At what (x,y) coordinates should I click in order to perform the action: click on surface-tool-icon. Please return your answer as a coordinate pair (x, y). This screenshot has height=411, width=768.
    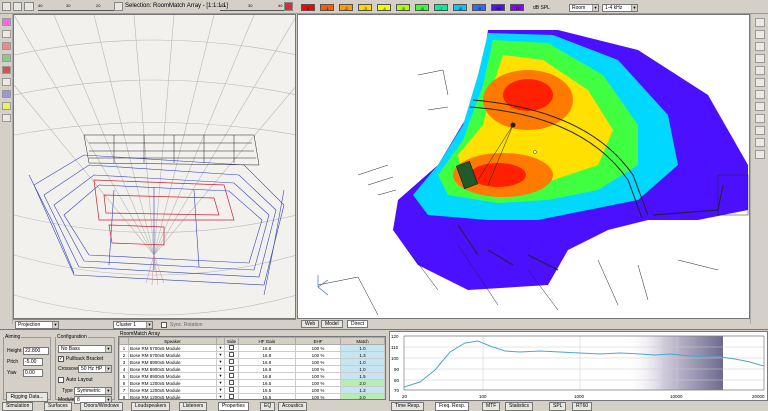
    Looking at the image, I should click on (6, 46).